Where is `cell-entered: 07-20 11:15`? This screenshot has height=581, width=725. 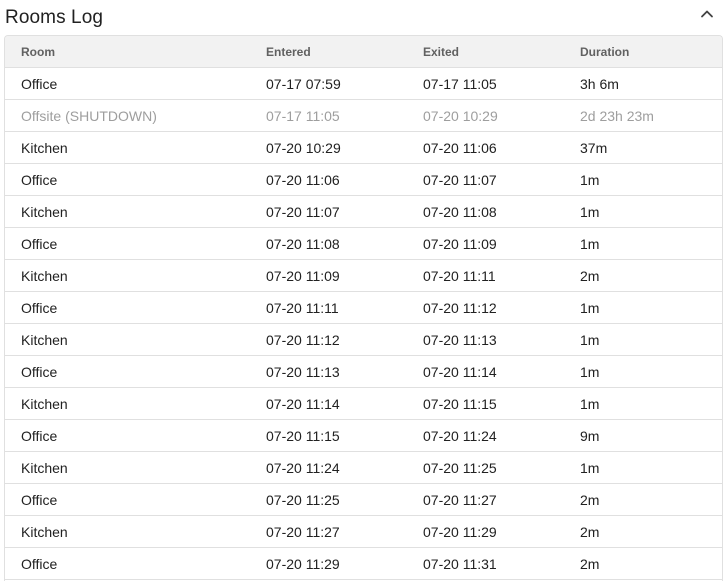
cell-entered: 07-20 11:15 is located at coordinates (328, 435).